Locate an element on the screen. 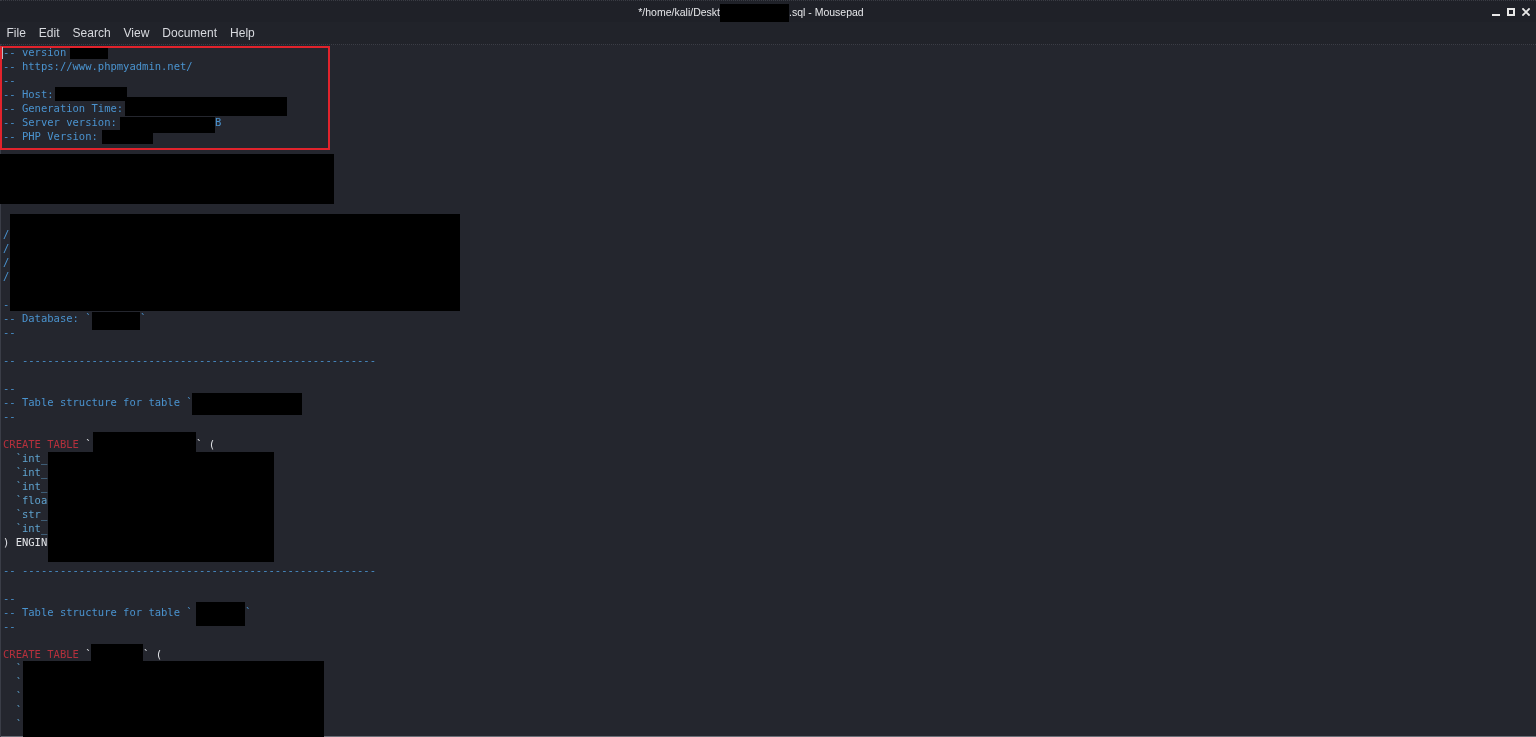  comment-text: -- version is located at coordinates (35, 52).